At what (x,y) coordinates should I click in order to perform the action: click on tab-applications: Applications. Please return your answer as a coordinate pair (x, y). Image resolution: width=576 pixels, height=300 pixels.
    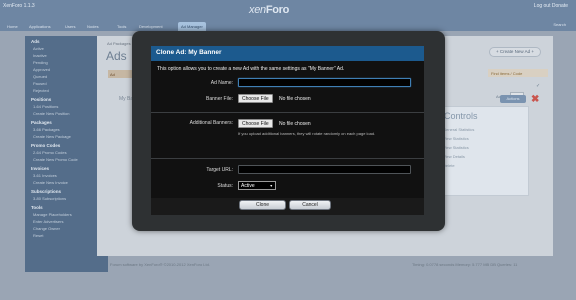
    Looking at the image, I should click on (40, 26).